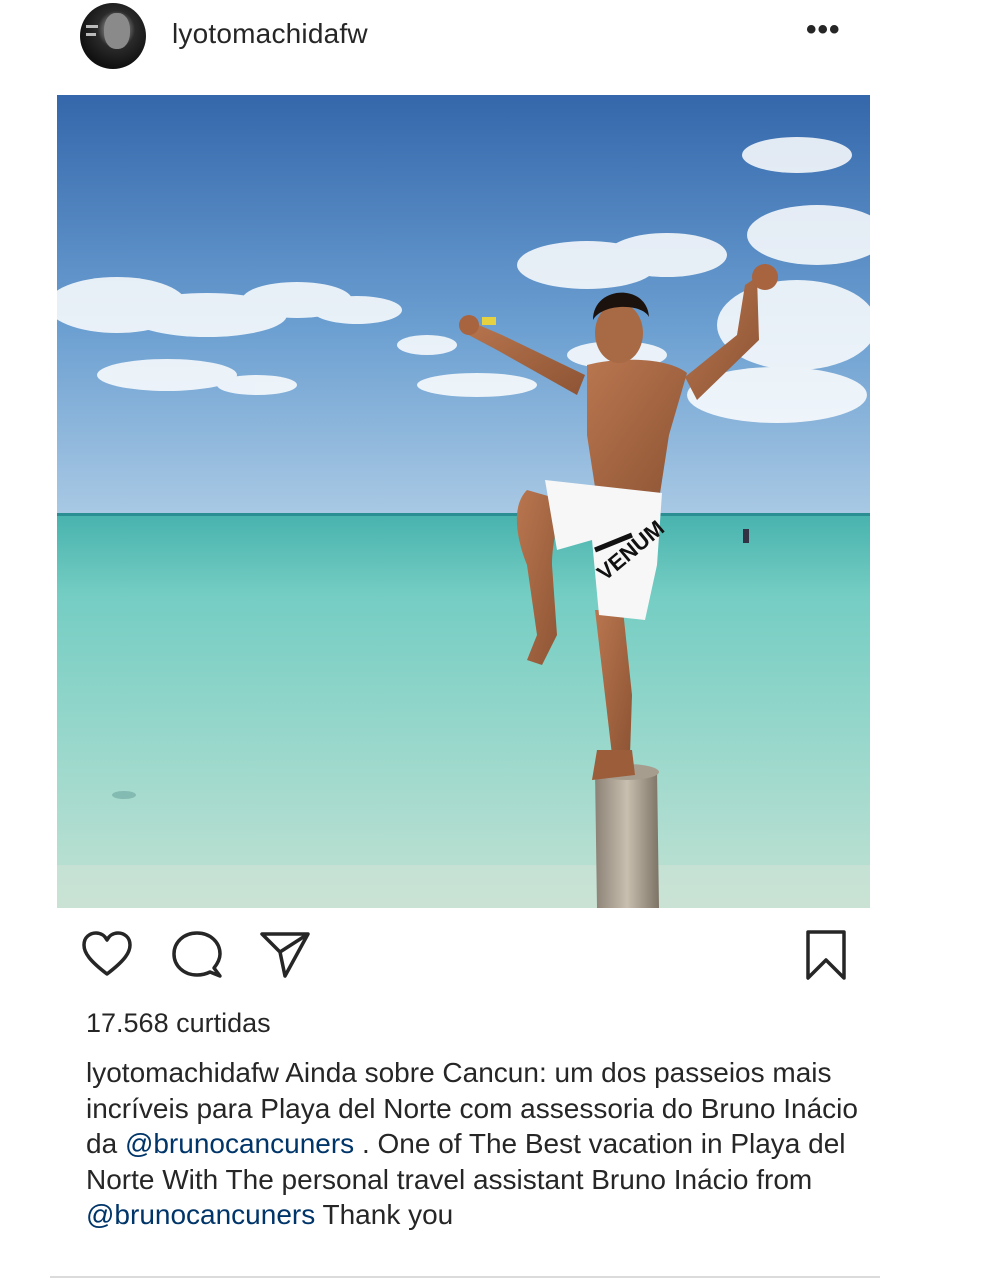  What do you see at coordinates (823, 32) in the screenshot?
I see `more-icon: •••` at bounding box center [823, 32].